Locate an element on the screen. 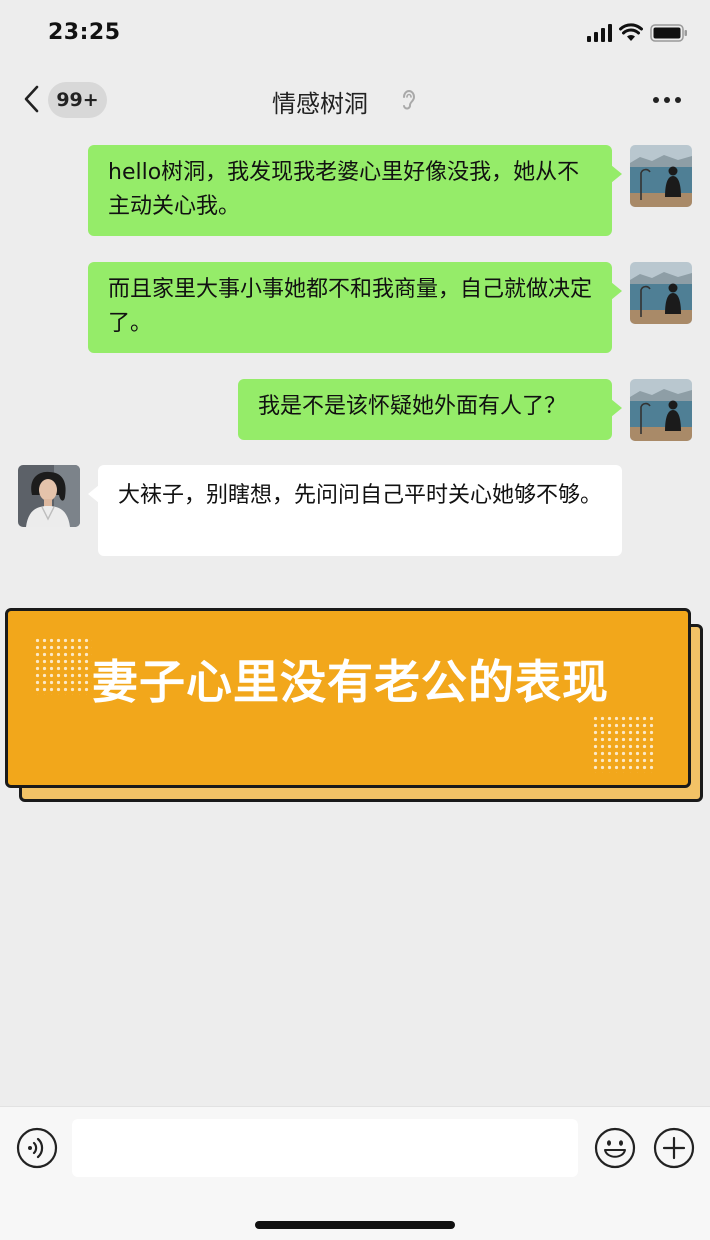 The height and width of the screenshot is (1240, 710). signal-icon is located at coordinates (599, 33).